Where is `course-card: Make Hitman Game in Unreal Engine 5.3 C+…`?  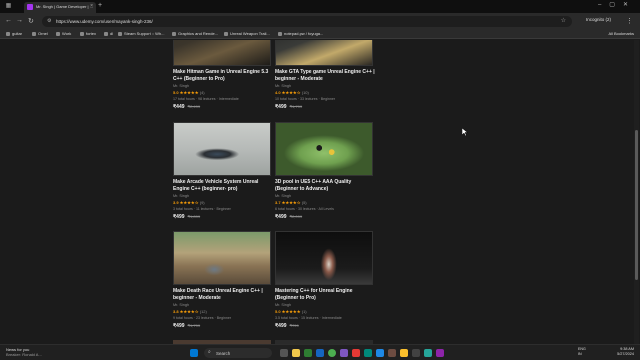
course-card: Make Hitman Game in Unreal Engine 5.3 C+… is located at coordinates (223, 75).